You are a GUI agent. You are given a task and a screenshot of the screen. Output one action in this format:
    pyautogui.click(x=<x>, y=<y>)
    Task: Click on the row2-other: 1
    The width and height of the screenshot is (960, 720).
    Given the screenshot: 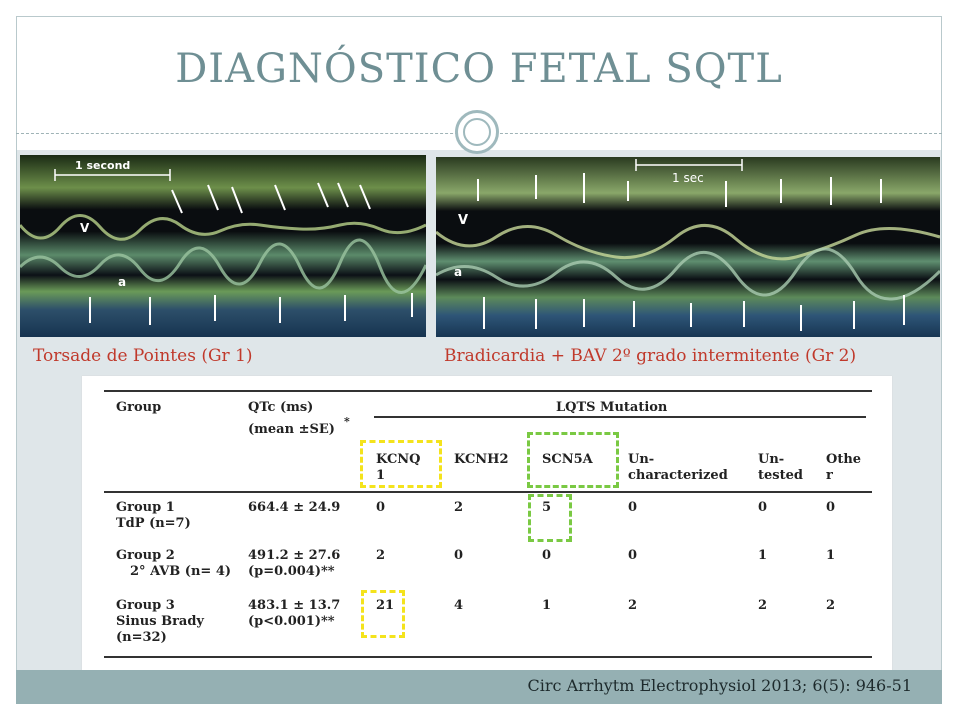 What is the action you would take?
    pyautogui.click(x=831, y=555)
    